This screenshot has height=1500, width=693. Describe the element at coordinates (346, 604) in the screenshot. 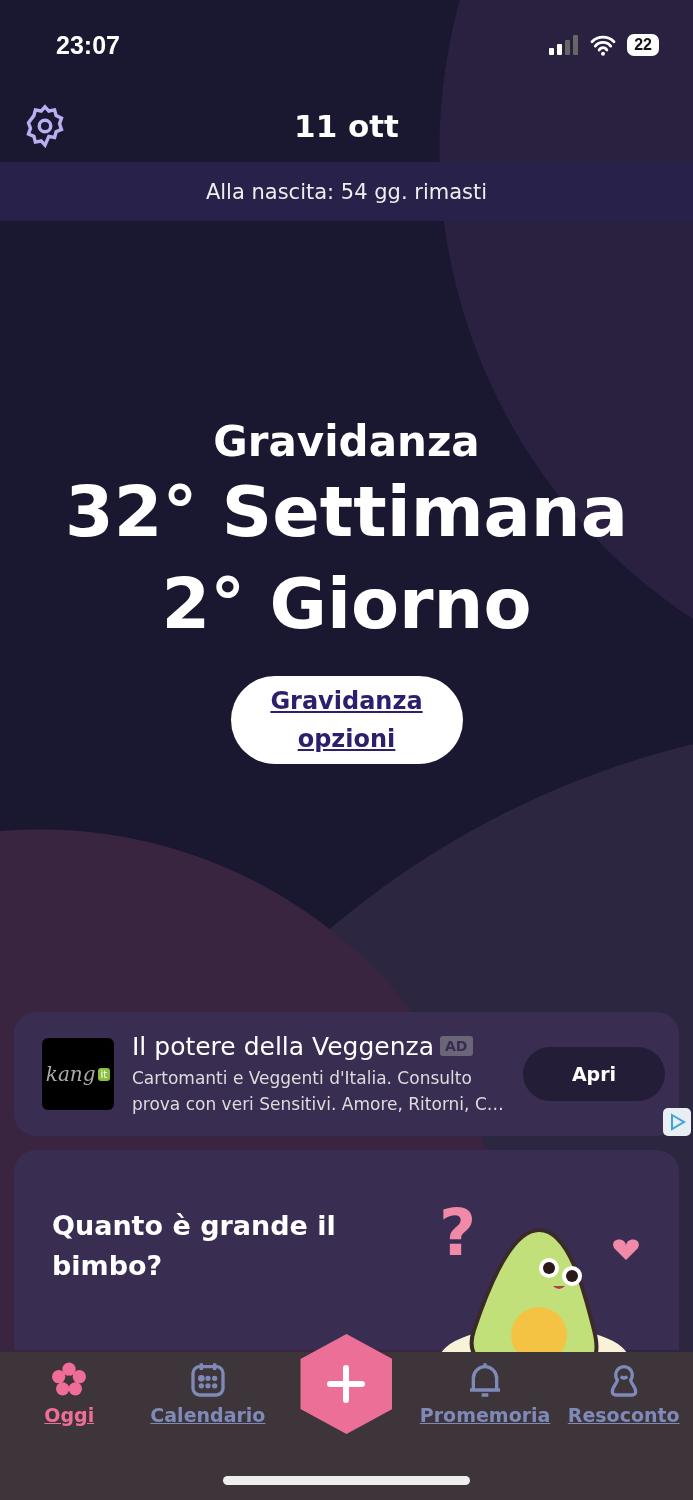

I see `day-text: 2° Giorno` at that location.